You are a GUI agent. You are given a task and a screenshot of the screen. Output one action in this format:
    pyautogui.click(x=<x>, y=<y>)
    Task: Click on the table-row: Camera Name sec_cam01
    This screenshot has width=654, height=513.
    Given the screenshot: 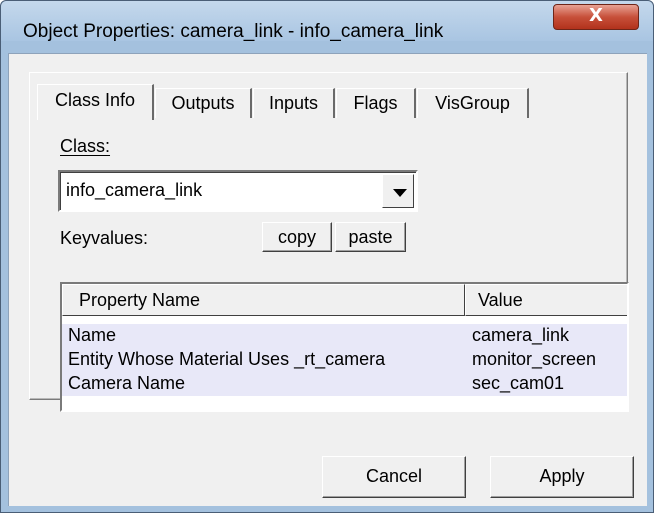 What is the action you would take?
    pyautogui.click(x=344, y=384)
    